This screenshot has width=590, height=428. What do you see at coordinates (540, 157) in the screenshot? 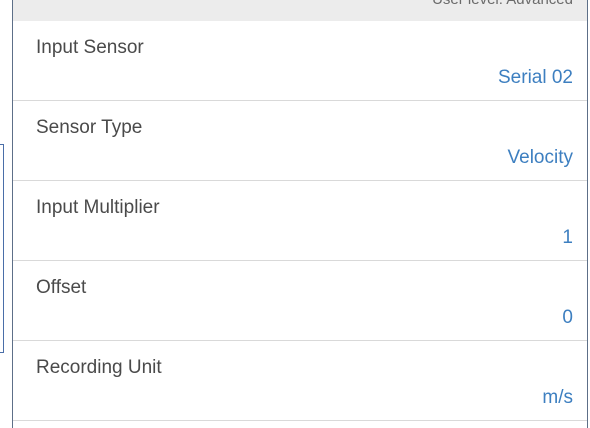
I see `setting-value: Velocity` at bounding box center [540, 157].